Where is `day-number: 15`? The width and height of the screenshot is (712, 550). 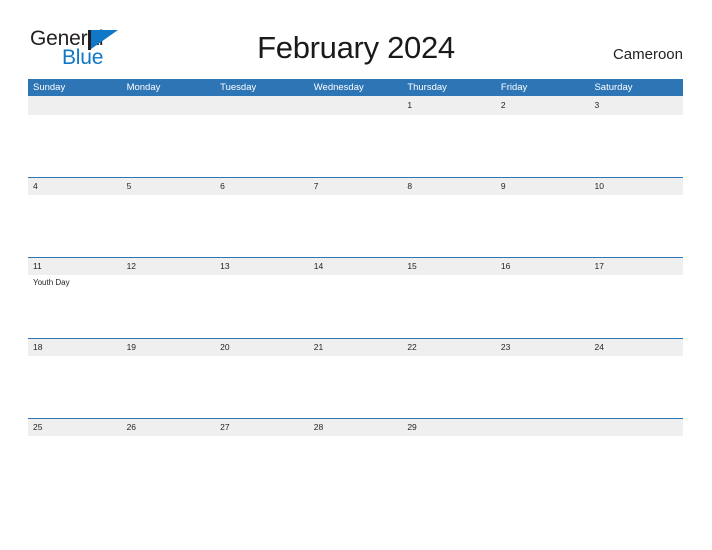
day-number: 15 is located at coordinates (449, 266).